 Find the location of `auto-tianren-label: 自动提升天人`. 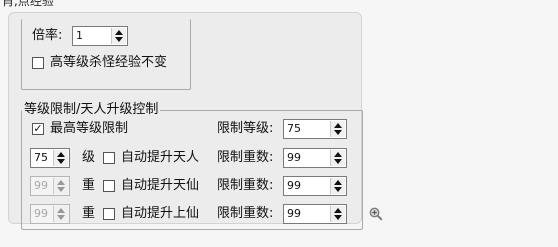

auto-tianren-label: 自动提升天人 is located at coordinates (160, 157).